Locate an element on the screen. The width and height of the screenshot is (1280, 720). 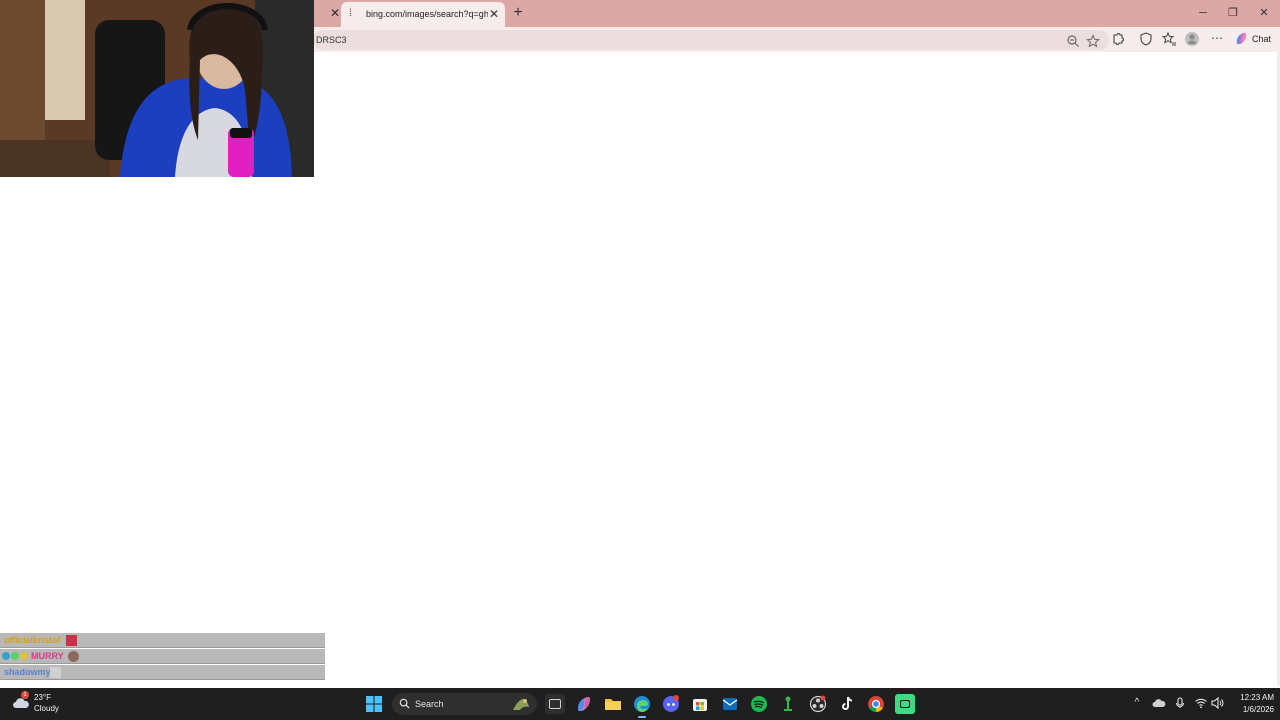
chat-overlay: officialkristof MURRY shadowmy is located at coordinates (162, 657).